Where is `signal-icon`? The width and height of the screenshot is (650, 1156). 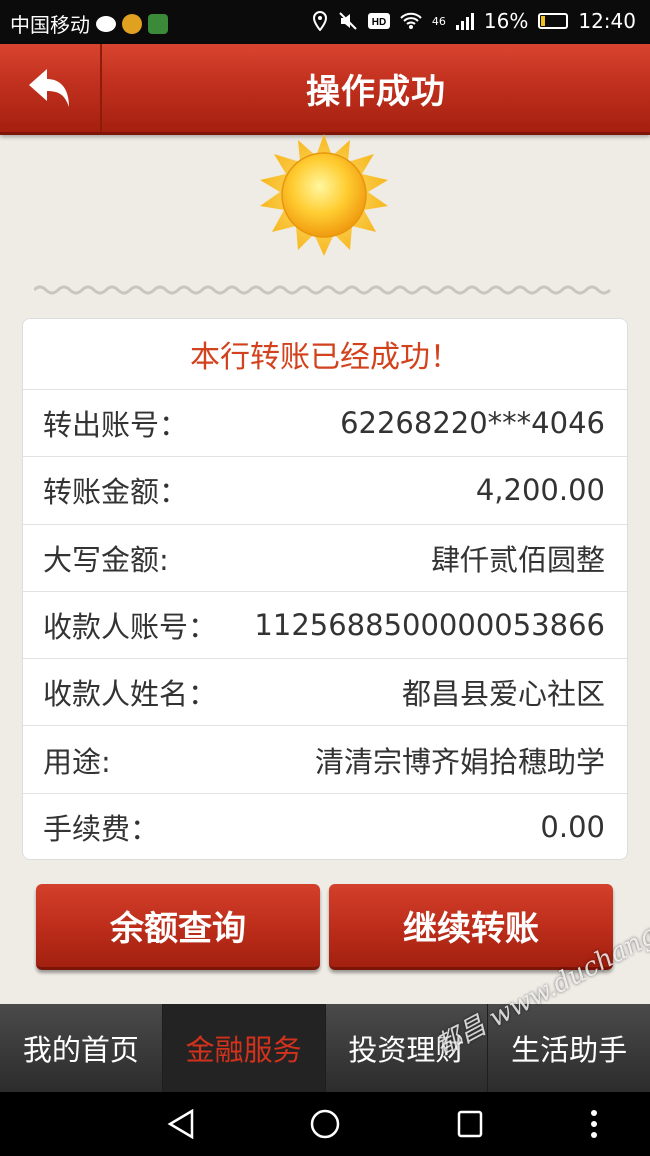 signal-icon is located at coordinates (464, 21).